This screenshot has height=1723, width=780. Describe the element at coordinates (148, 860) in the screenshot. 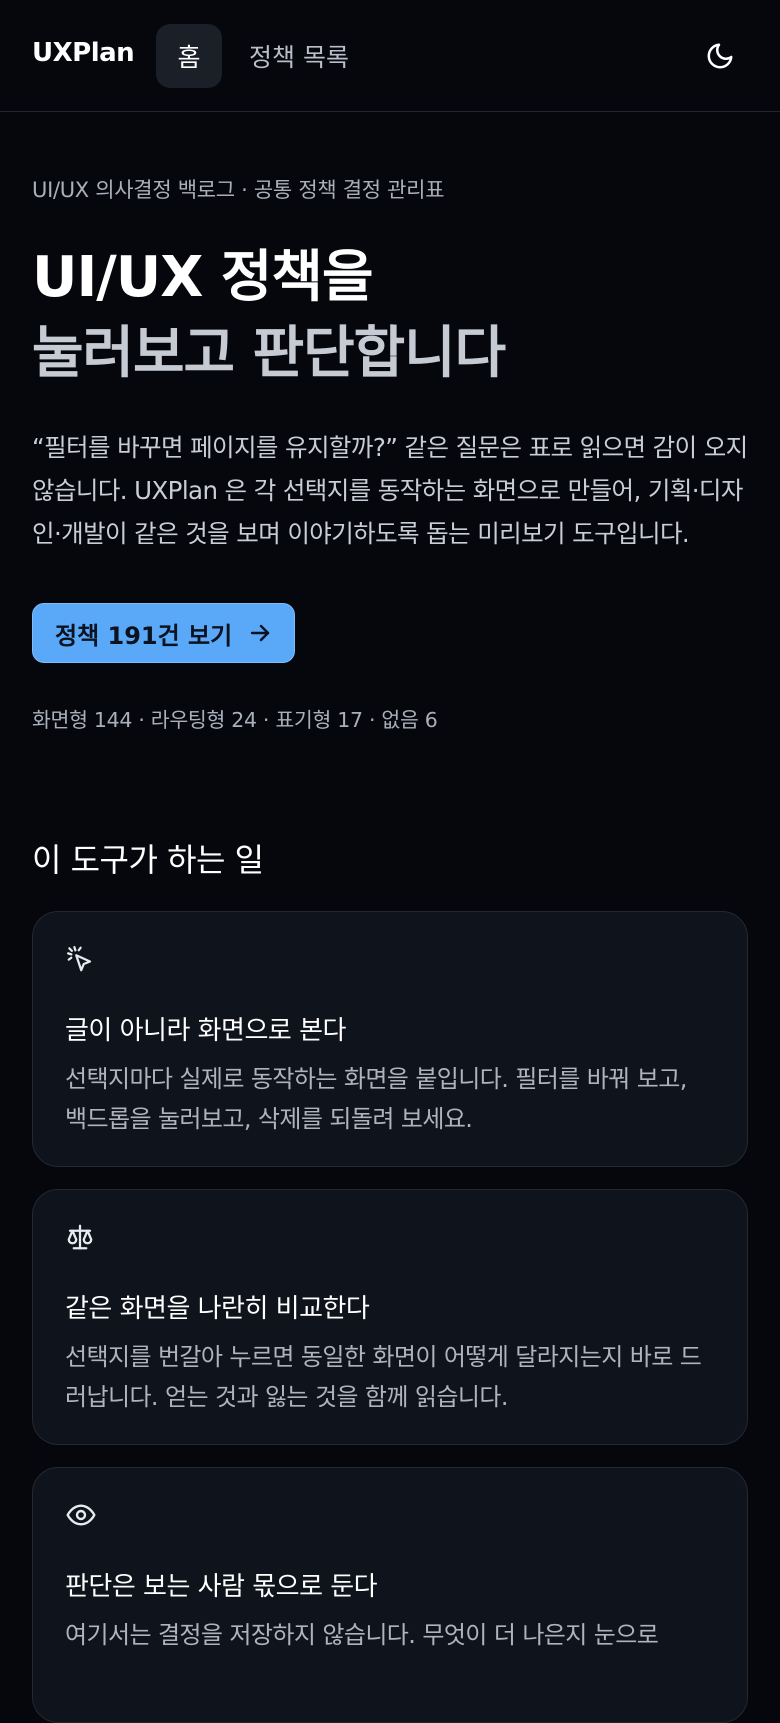

I see `features-section-title: 이 도구가 하는 일` at that location.